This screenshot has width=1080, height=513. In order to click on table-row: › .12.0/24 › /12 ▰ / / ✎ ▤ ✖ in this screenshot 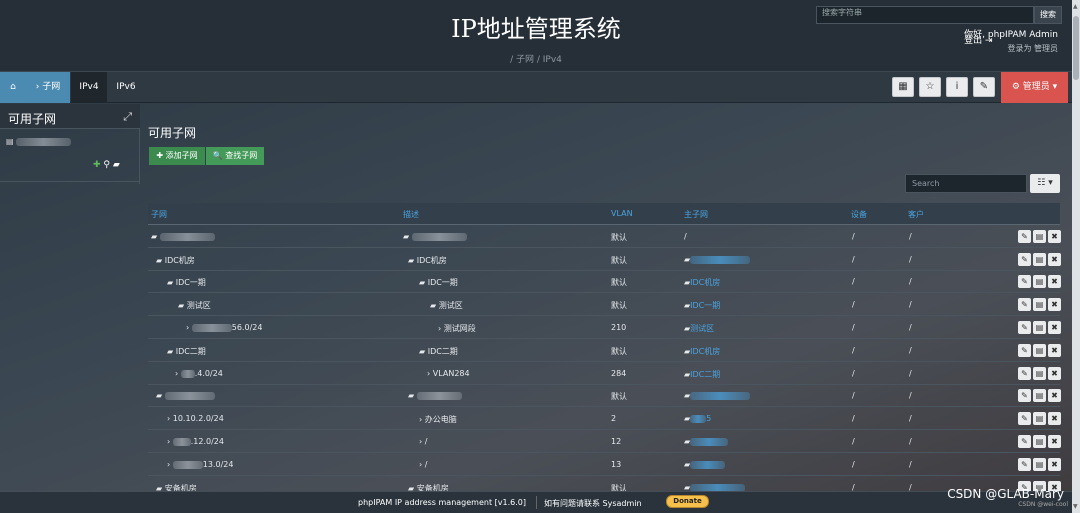, I will do `click(604, 442)`.